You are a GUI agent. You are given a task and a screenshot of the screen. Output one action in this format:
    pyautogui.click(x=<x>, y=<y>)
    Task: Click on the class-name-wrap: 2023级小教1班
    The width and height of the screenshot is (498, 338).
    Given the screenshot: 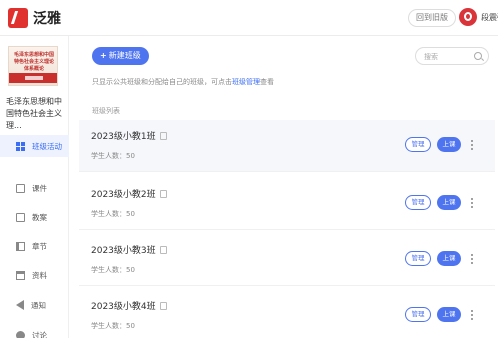 What is the action you would take?
    pyautogui.click(x=129, y=135)
    